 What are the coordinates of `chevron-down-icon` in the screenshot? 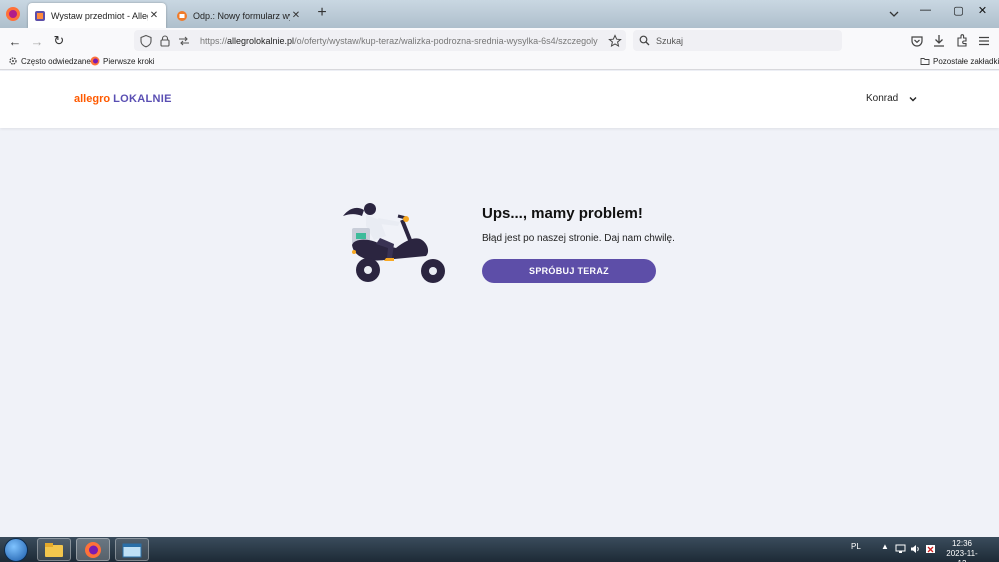 It's located at (913, 98).